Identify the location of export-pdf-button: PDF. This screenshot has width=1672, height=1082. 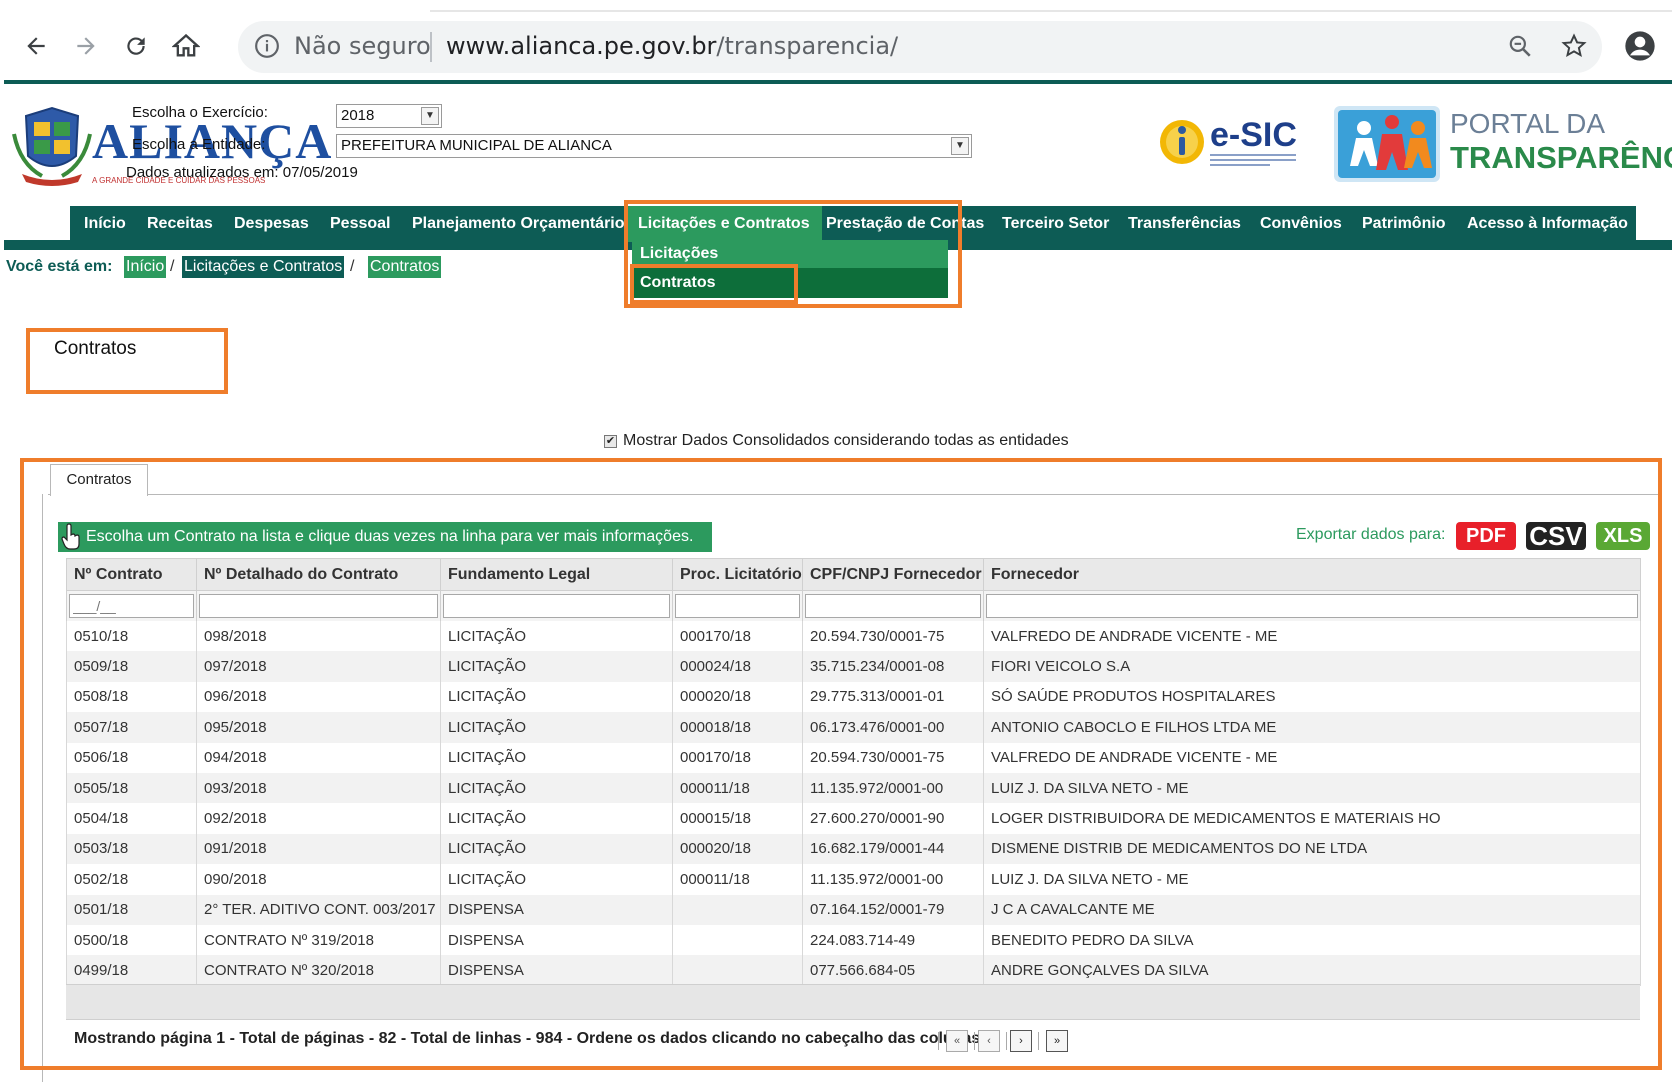
(1486, 536).